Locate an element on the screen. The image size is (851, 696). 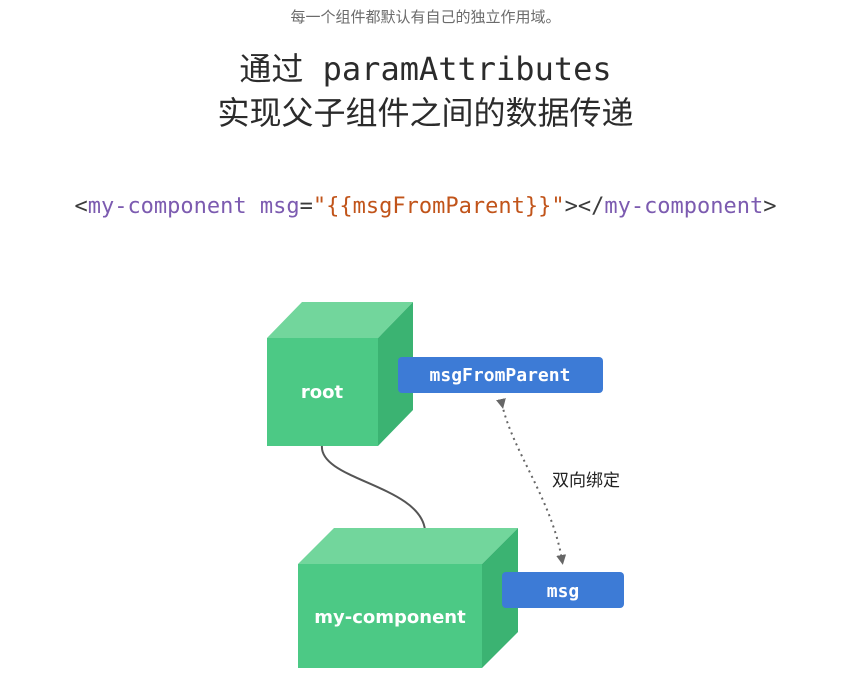
child-cube: my-component is located at coordinates (408, 598).